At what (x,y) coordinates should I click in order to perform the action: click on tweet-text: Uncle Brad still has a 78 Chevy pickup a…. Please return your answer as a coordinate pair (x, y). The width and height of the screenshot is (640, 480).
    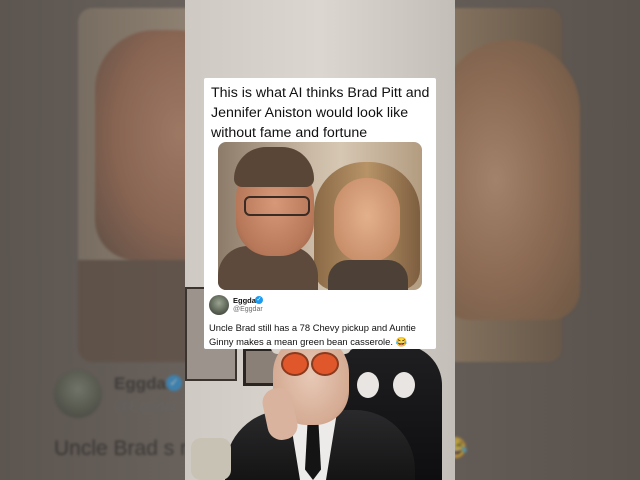
    Looking at the image, I should click on (312, 334).